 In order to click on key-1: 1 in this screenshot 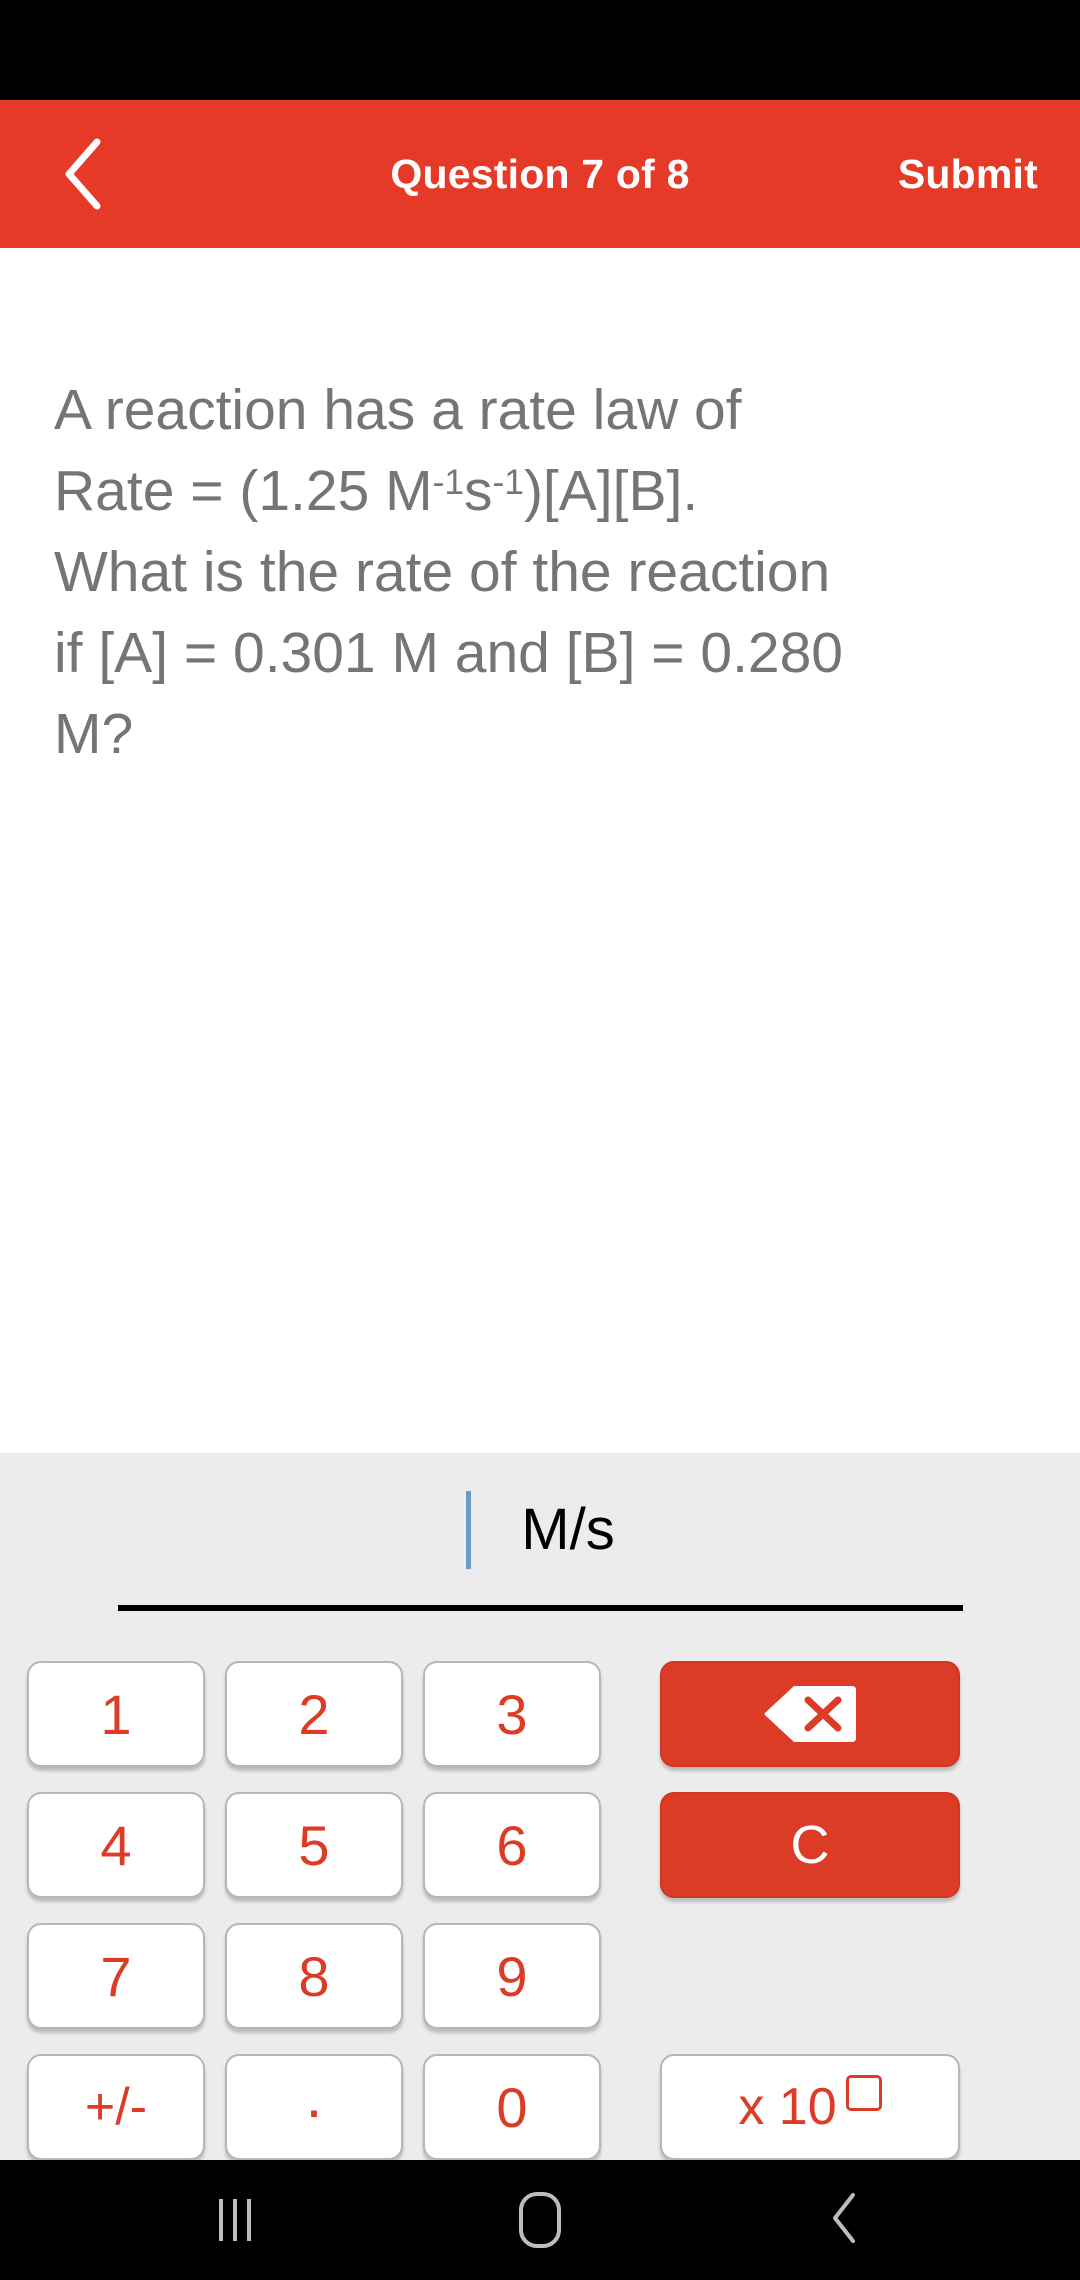, I will do `click(116, 1714)`.